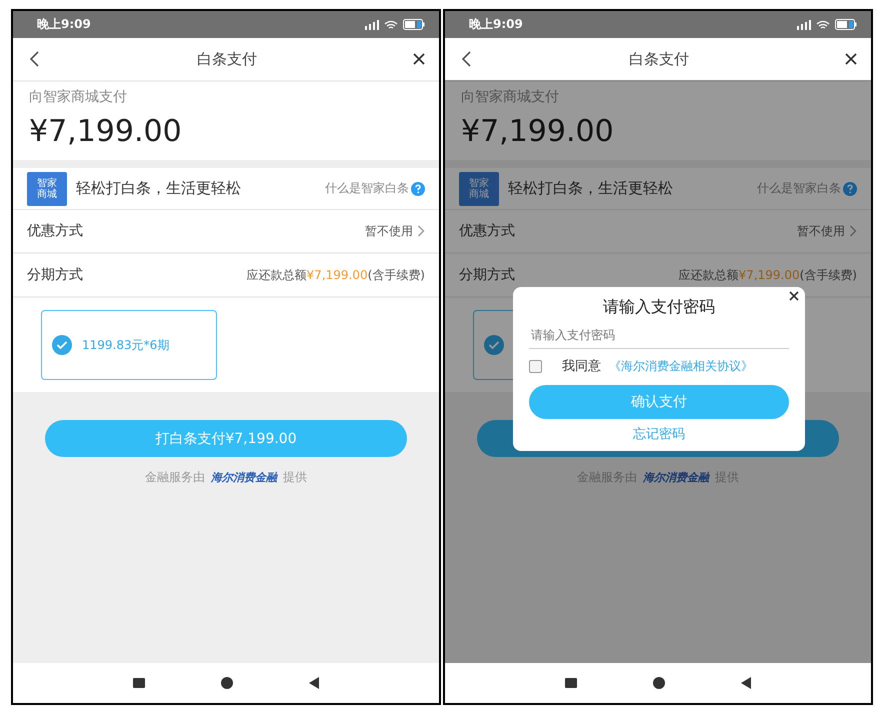 This screenshot has width=884, height=711. Describe the element at coordinates (659, 307) in the screenshot. I see `dialog-title: 请输入支付密码` at that location.